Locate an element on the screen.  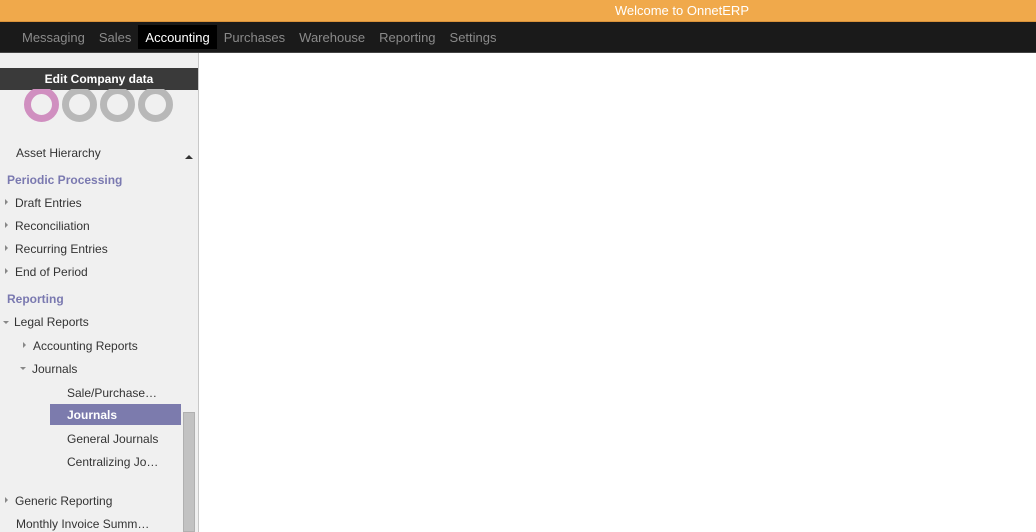
menu-item-journals-selected: Journals is located at coordinates (115, 414).